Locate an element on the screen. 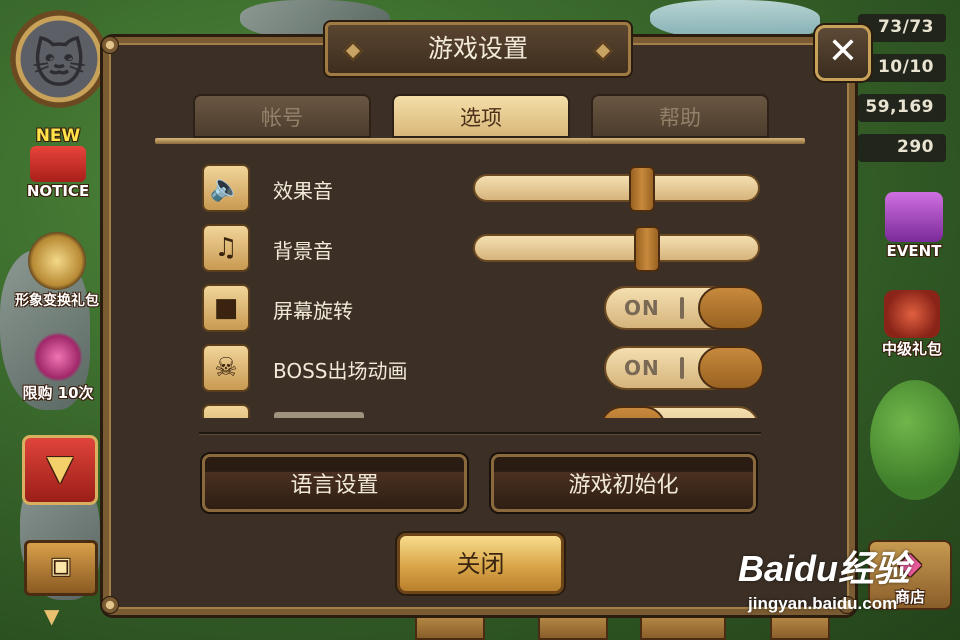  treasure-chest-icon: ▣ is located at coordinates (61, 566).